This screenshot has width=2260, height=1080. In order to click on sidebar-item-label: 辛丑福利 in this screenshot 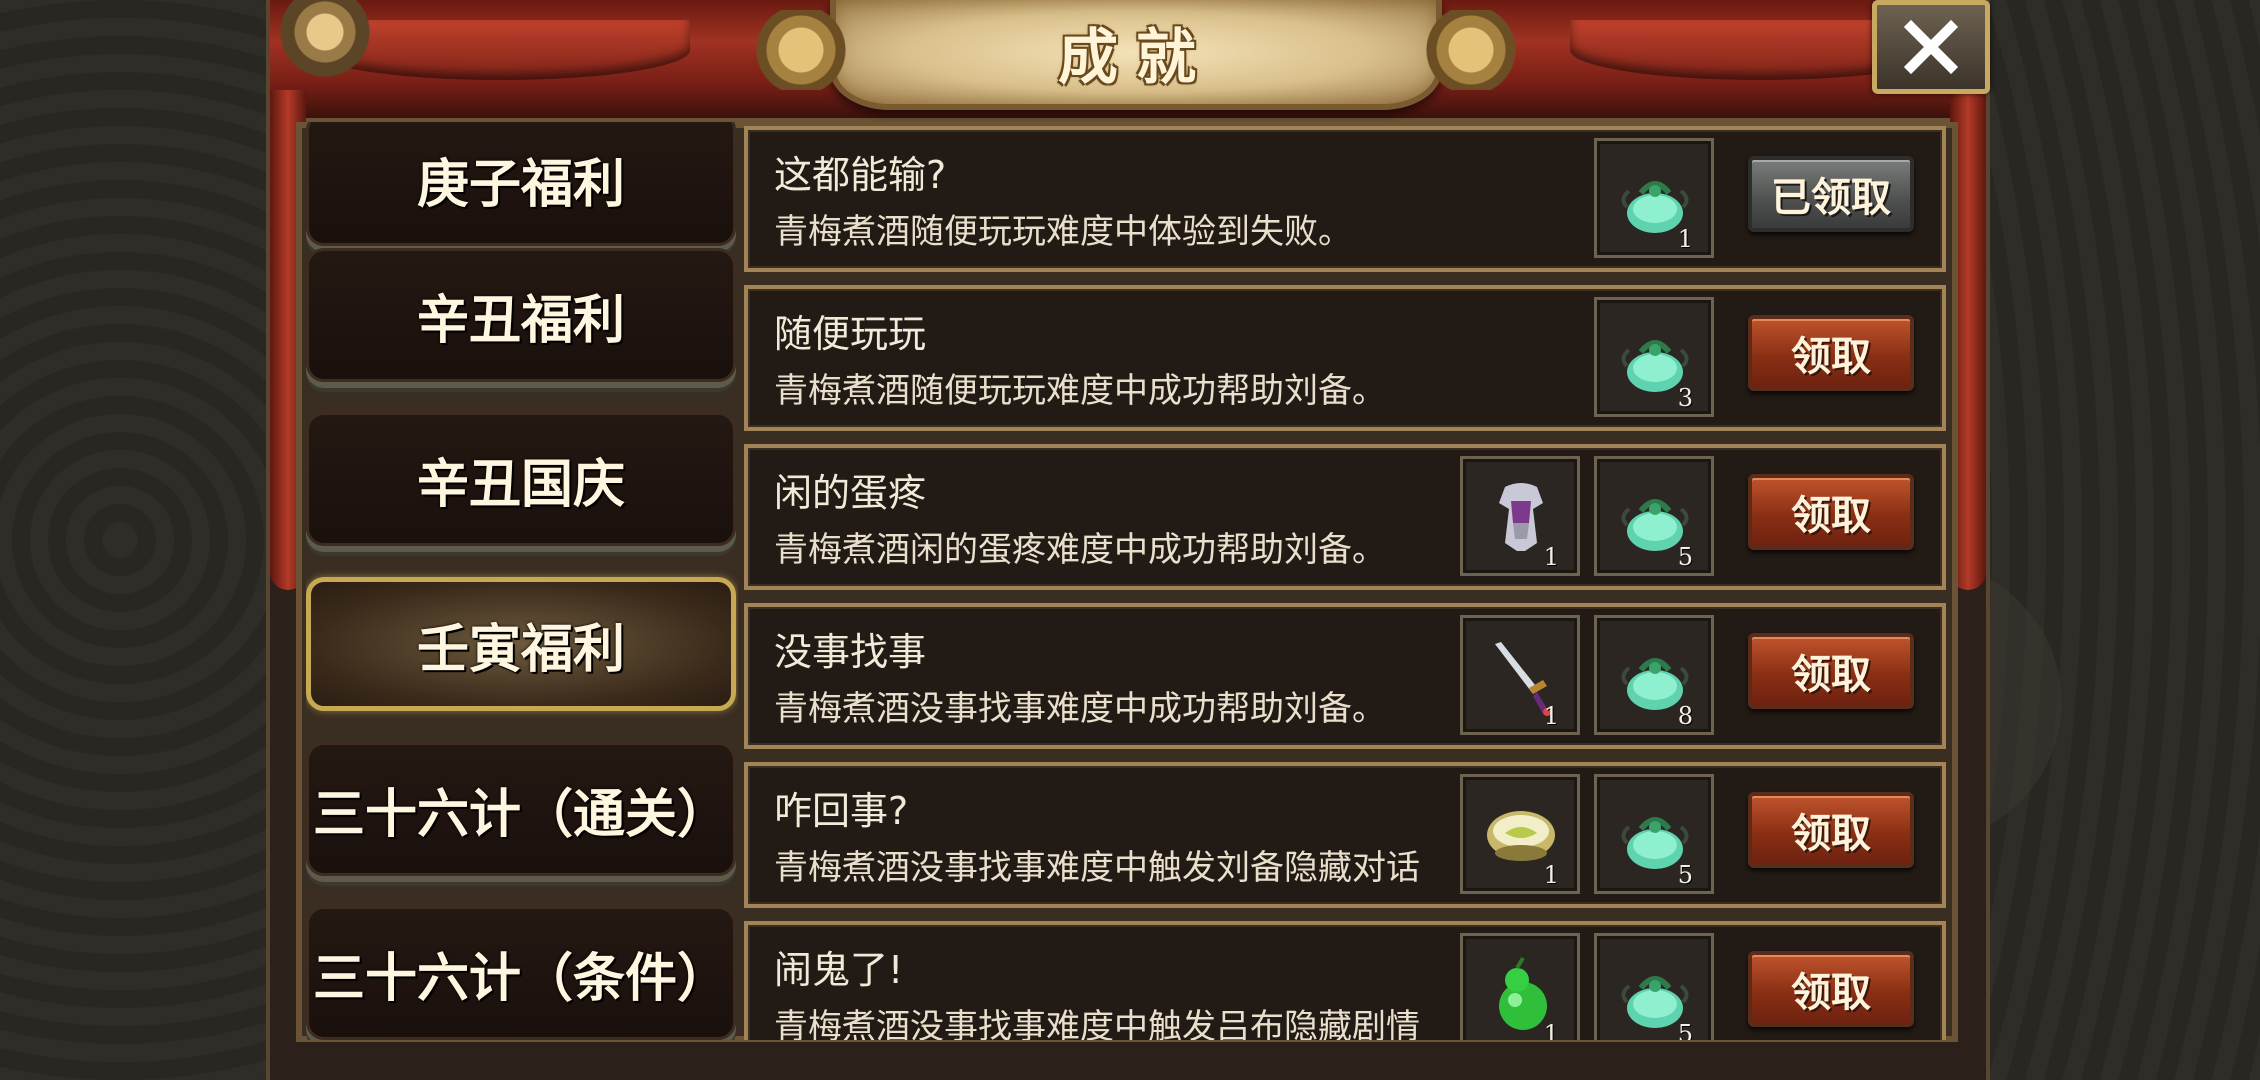, I will do `click(520, 320)`.